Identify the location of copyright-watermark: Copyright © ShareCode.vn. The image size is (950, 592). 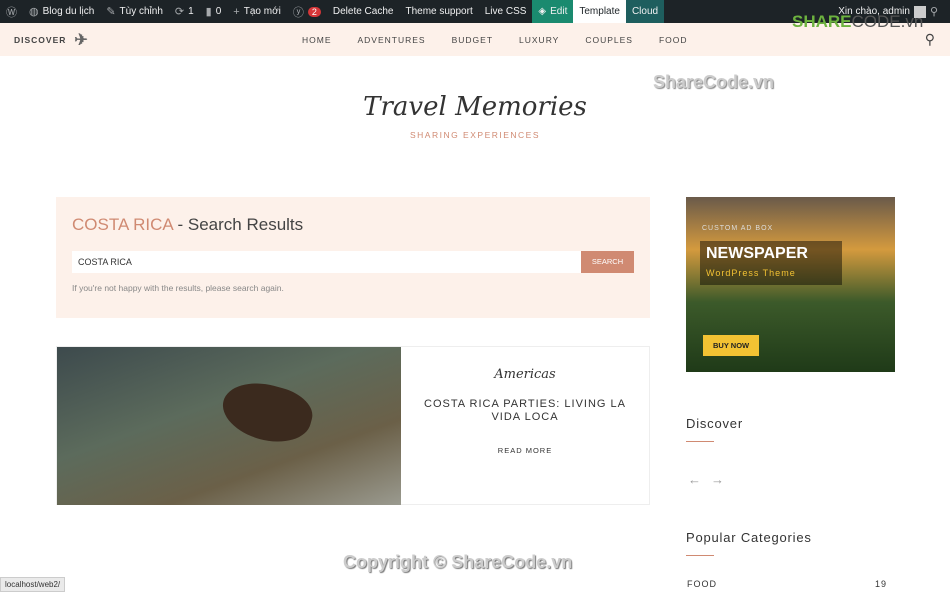
(458, 562).